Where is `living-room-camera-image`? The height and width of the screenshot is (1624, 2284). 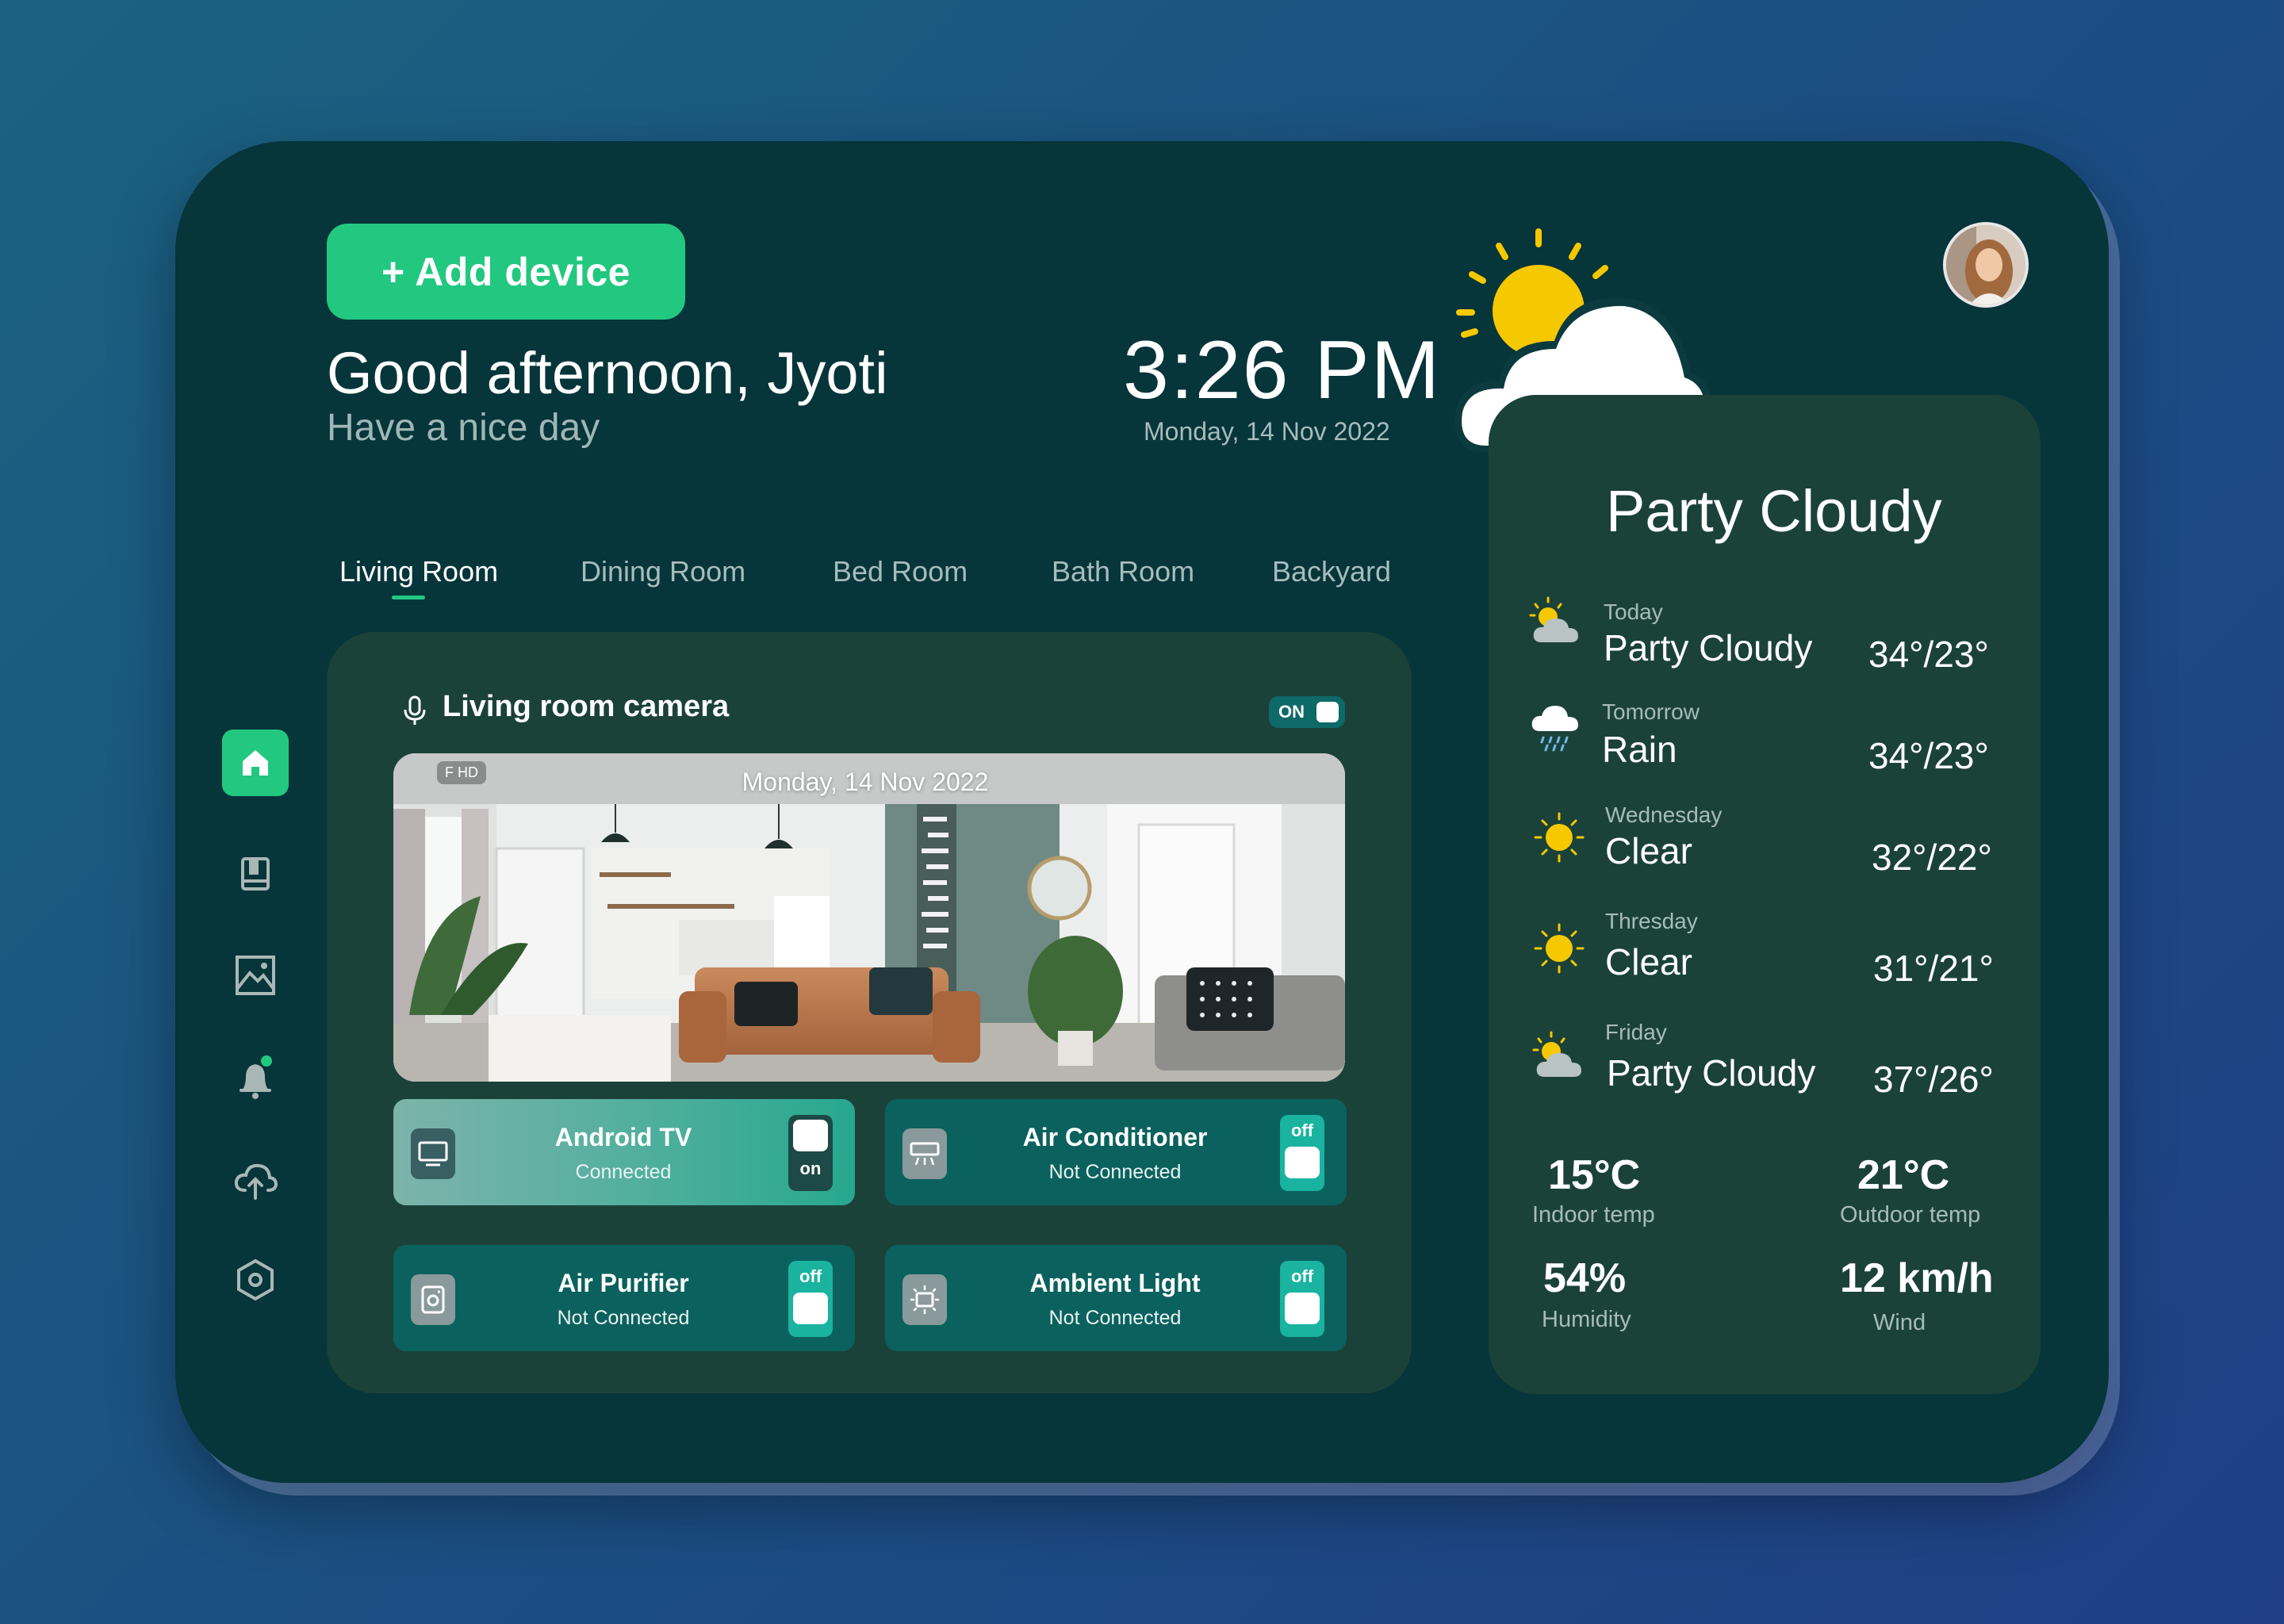 living-room-camera-image is located at coordinates (869, 918).